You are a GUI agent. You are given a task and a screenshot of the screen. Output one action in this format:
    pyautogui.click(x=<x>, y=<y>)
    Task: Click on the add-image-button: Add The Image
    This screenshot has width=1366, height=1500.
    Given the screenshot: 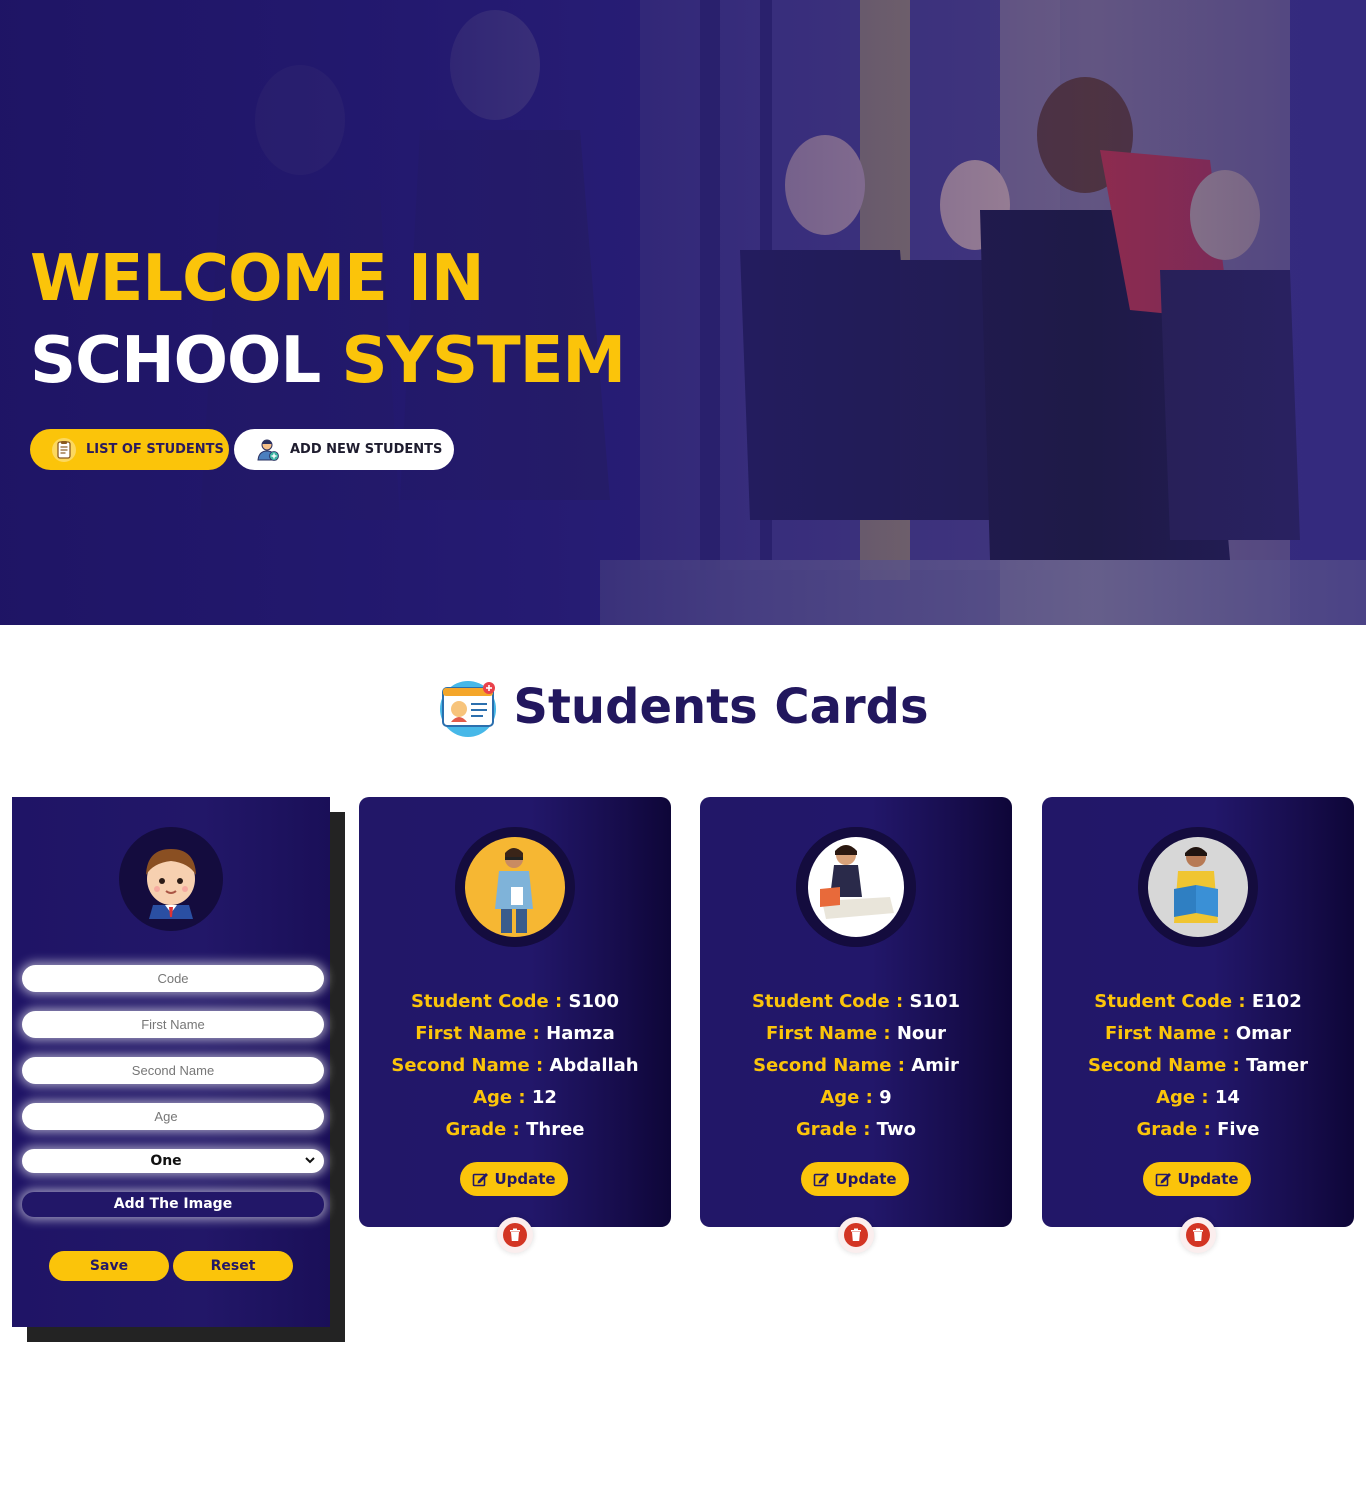 What is the action you would take?
    pyautogui.click(x=173, y=1204)
    